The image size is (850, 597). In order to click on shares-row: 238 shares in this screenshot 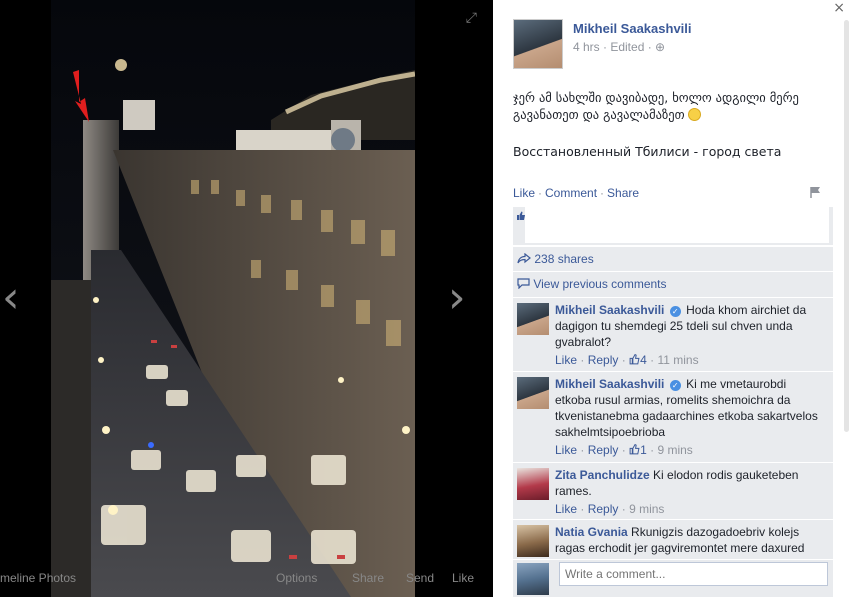, I will do `click(673, 259)`.